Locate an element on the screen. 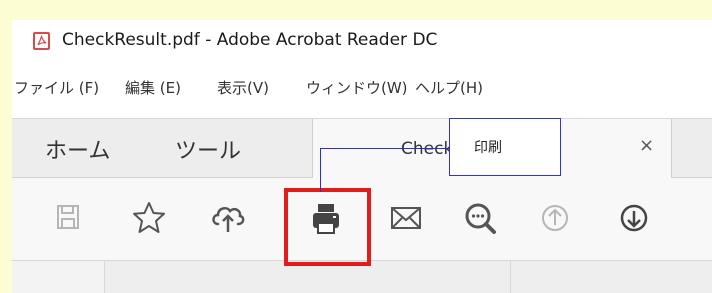 Image resolution: width=712 pixels, height=293 pixels. acrobat-icon is located at coordinates (41, 41).